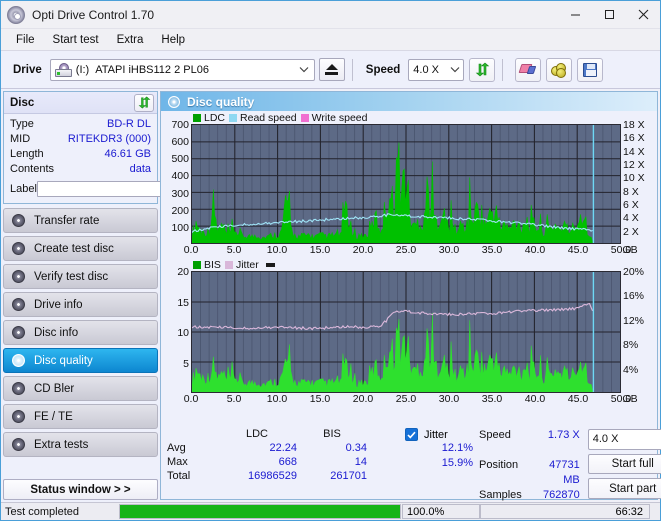  Describe the element at coordinates (42, 511) in the screenshot. I see `status-message: Test completed` at that location.